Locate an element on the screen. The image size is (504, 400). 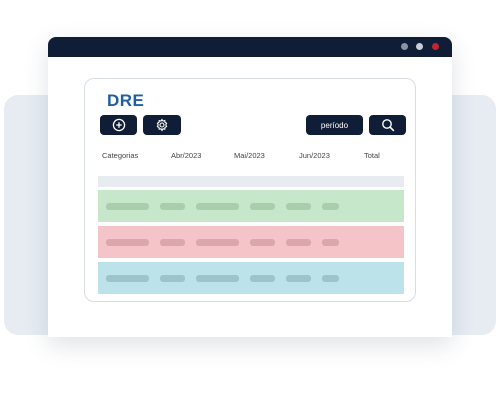
close-button is located at coordinates (435, 46).